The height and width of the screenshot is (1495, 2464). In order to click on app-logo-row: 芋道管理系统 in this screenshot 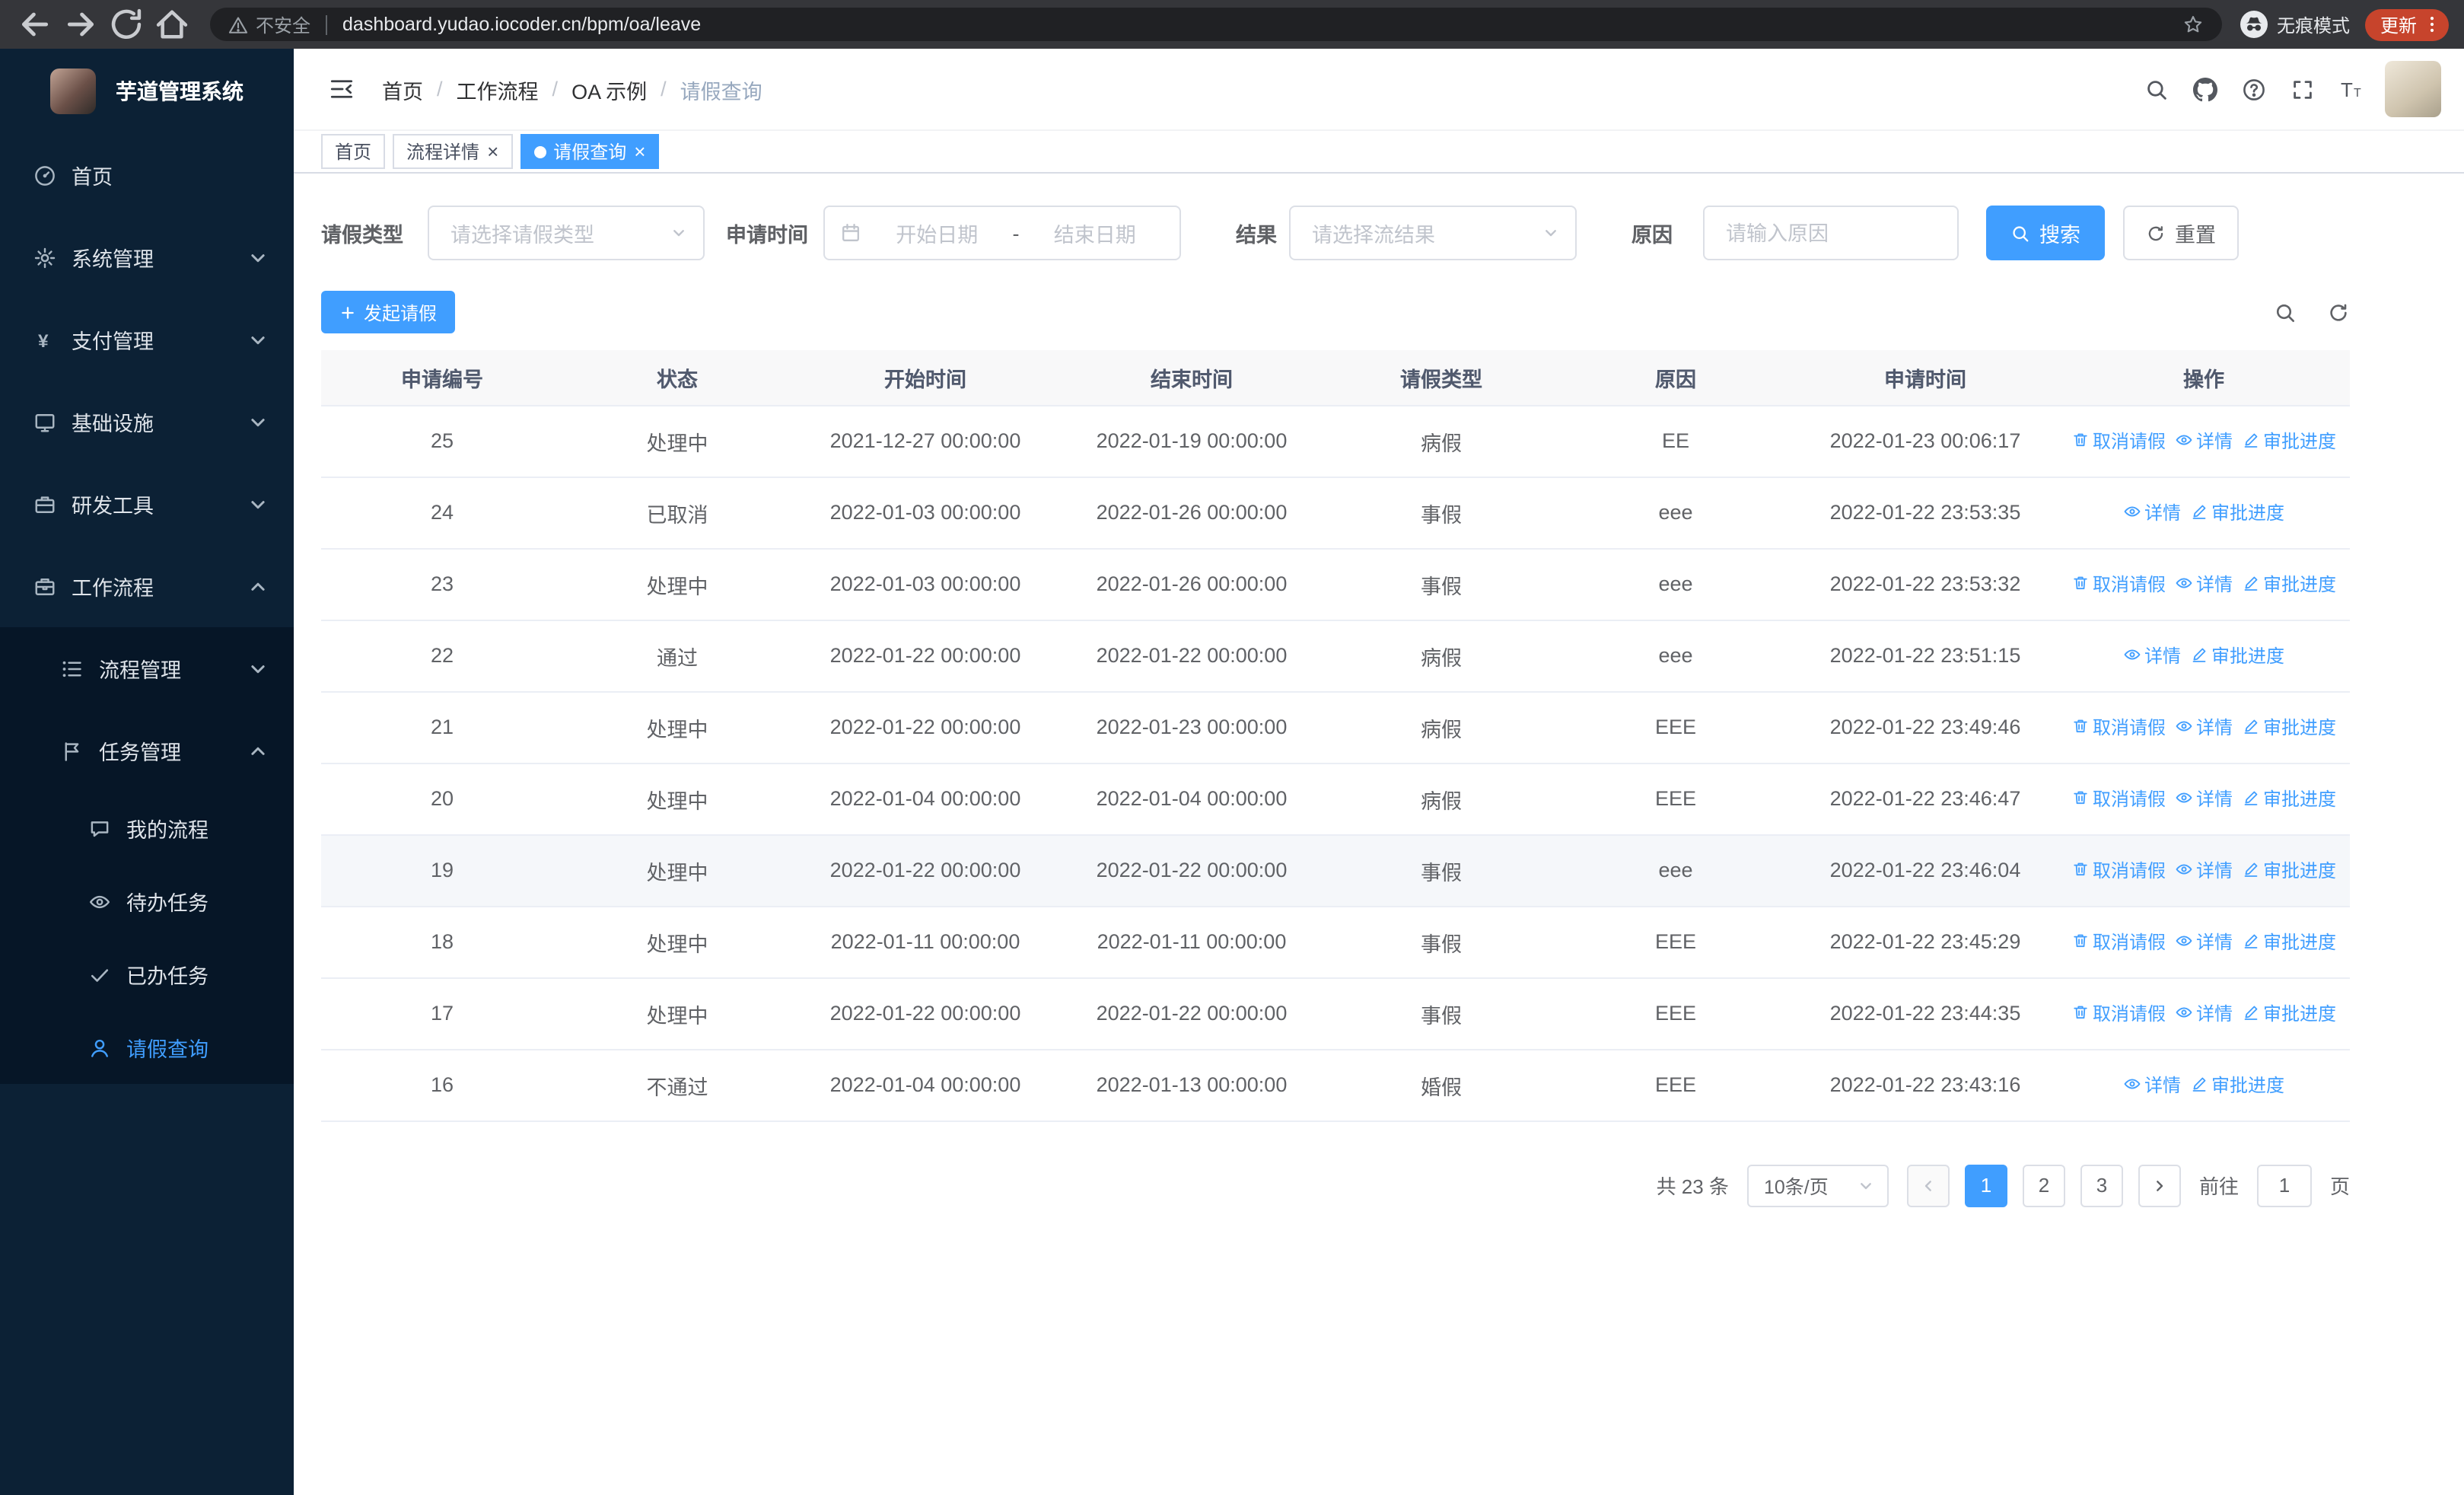, I will do `click(147, 92)`.